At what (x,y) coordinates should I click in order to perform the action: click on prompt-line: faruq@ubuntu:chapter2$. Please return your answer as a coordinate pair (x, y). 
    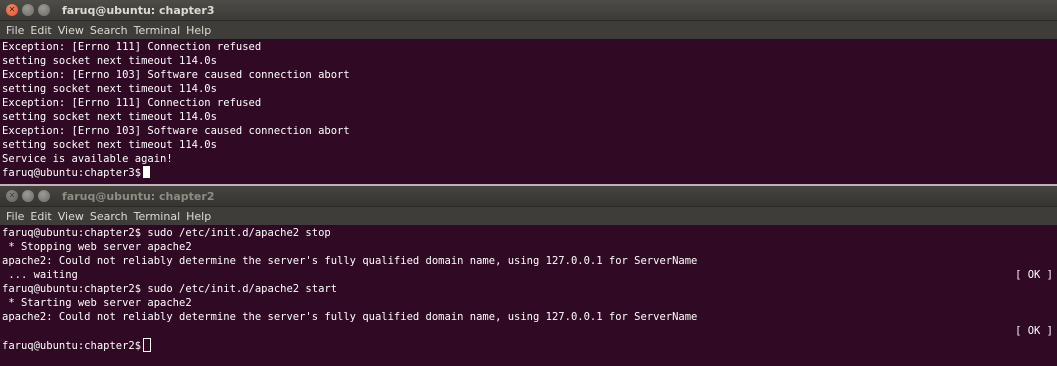
    Looking at the image, I should click on (529, 345).